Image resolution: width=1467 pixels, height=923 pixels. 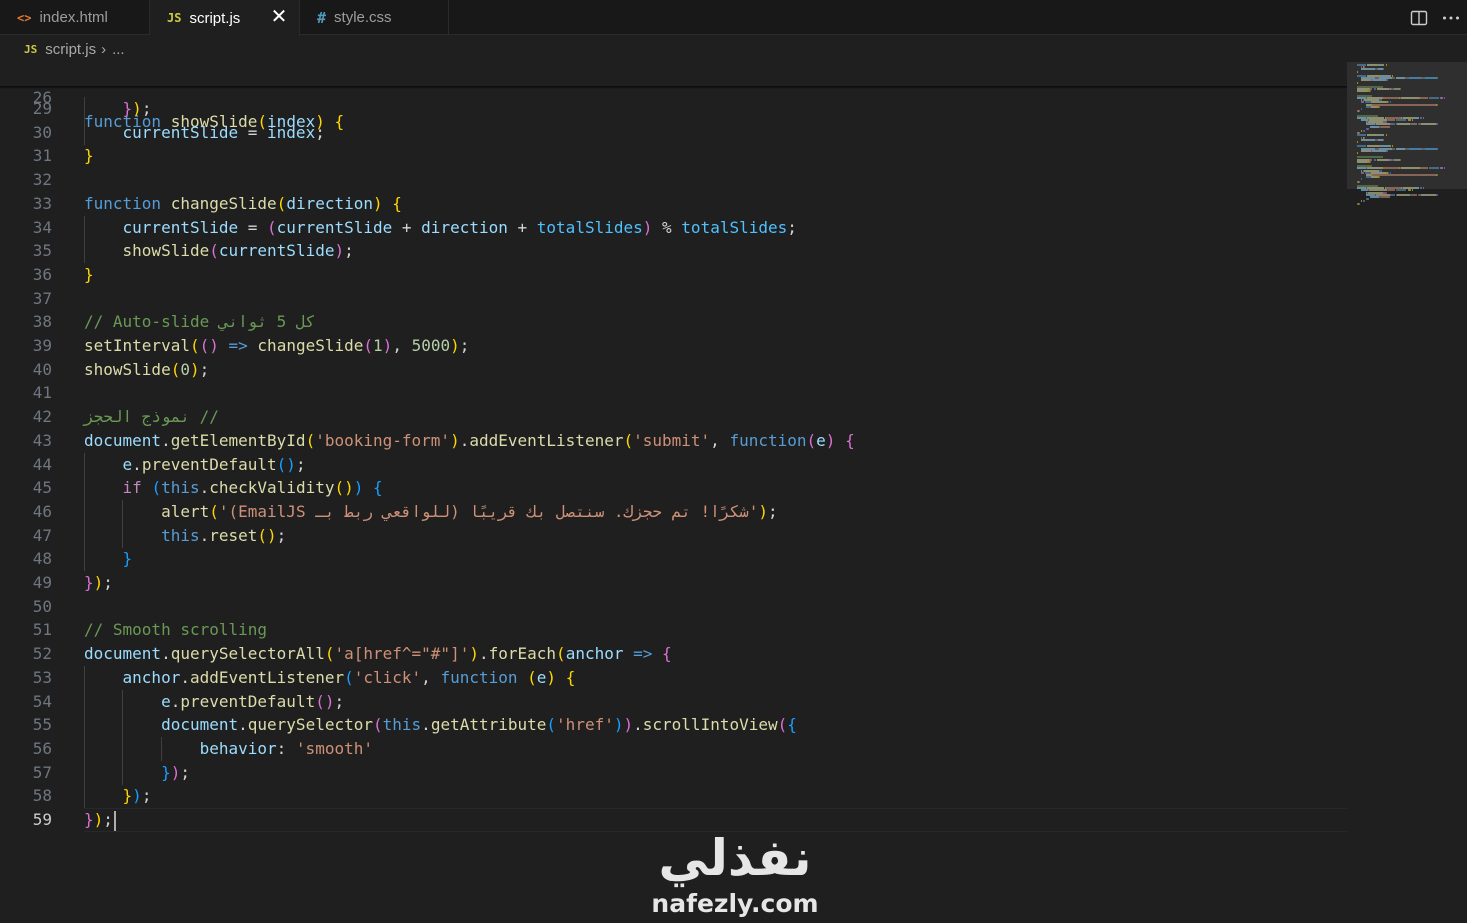 I want to click on code-line: 54 e.preventDefault();, so click(x=673, y=702).